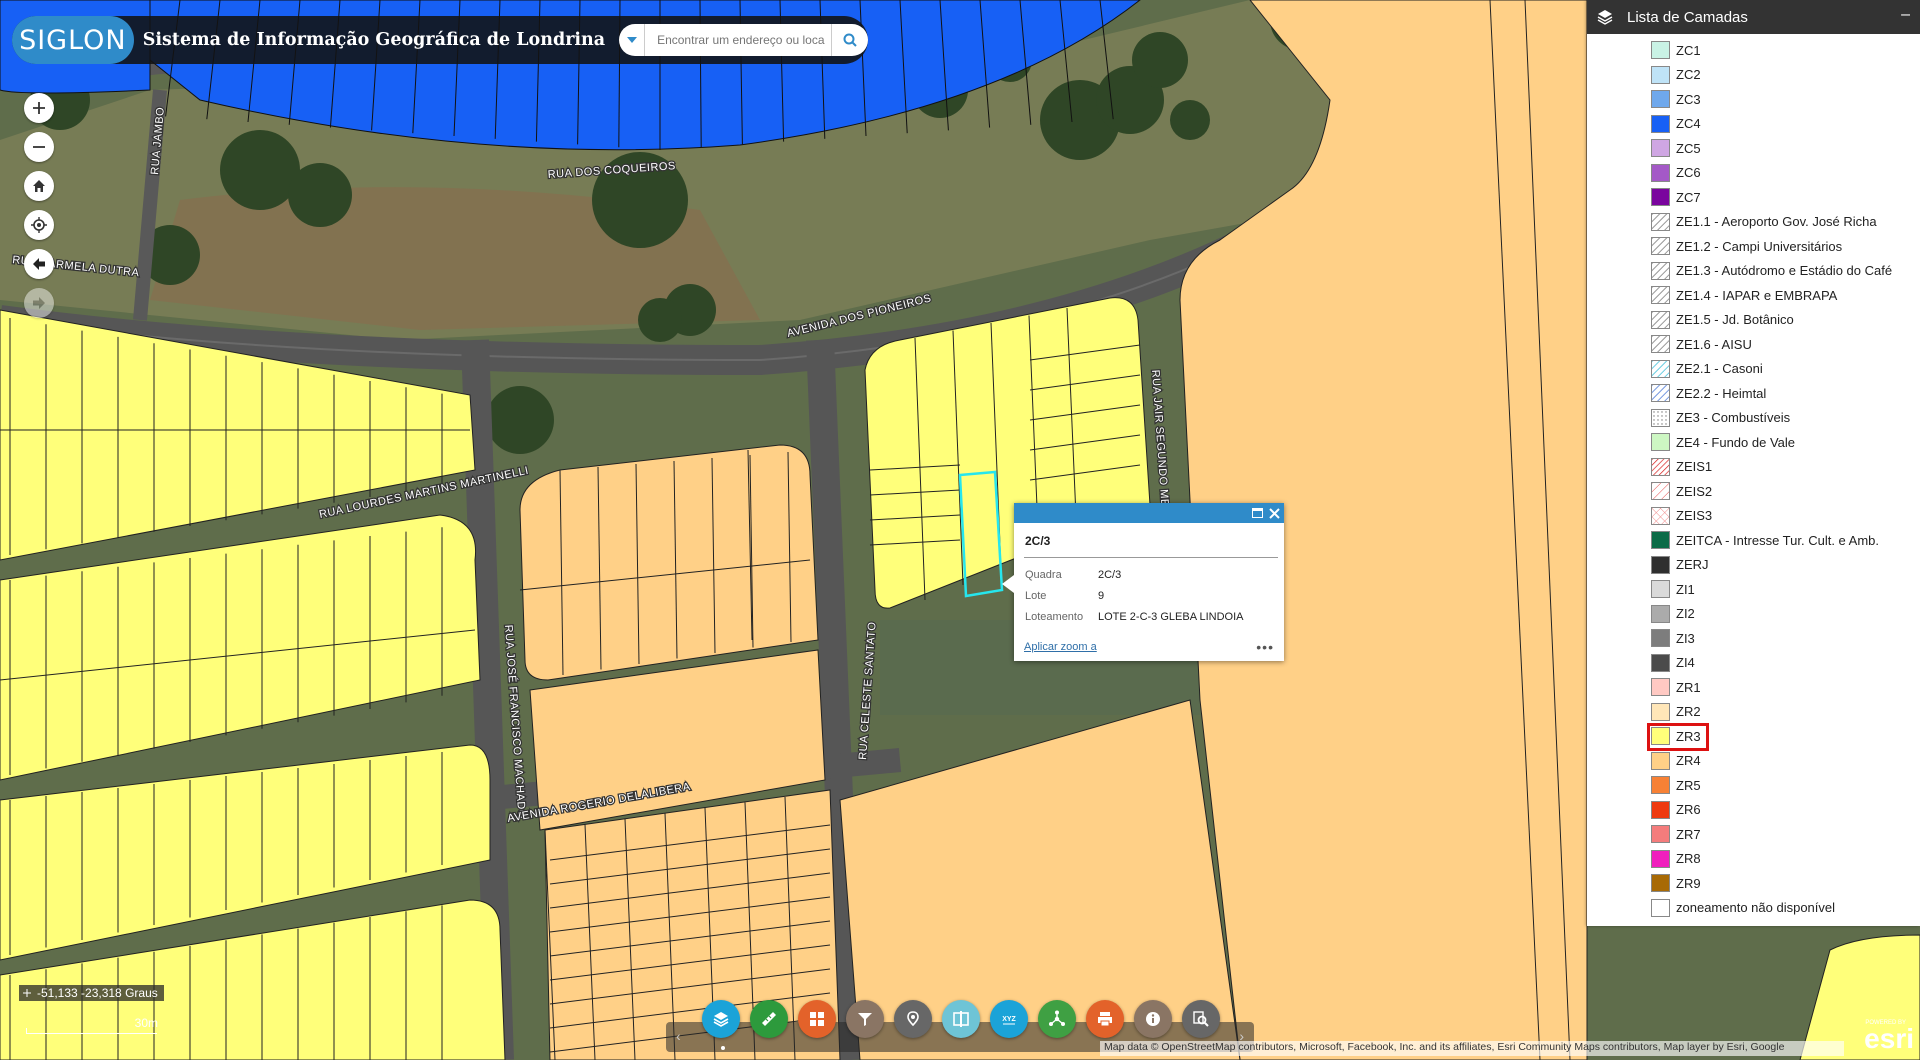 The width and height of the screenshot is (1920, 1060). Describe the element at coordinates (1753, 638) in the screenshot. I see `layer-item: ZI3` at that location.